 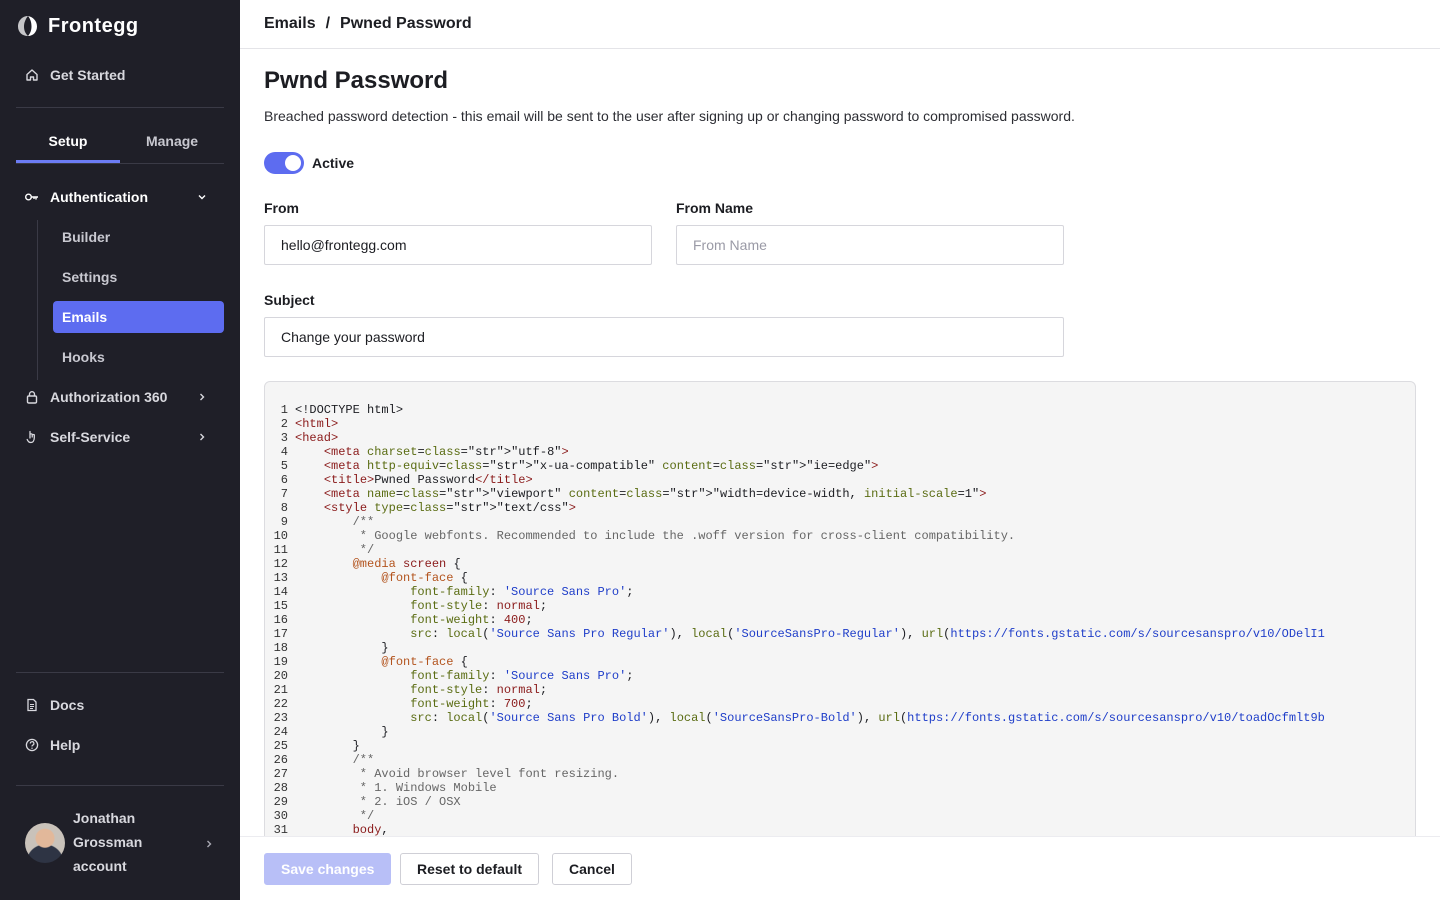 What do you see at coordinates (522, 676) in the screenshot?
I see `line-text: font-family: 'Source Sans Pro';` at bounding box center [522, 676].